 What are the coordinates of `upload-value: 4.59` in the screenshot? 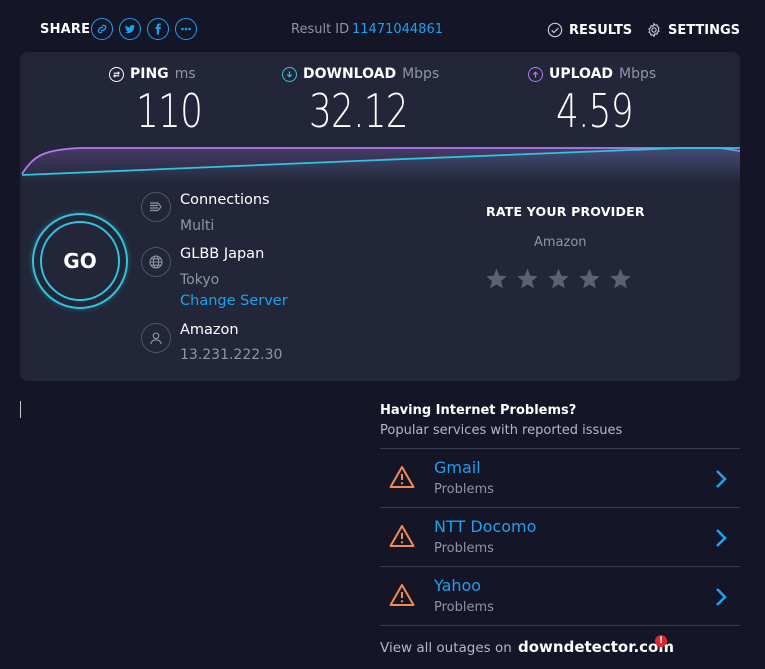 It's located at (595, 111).